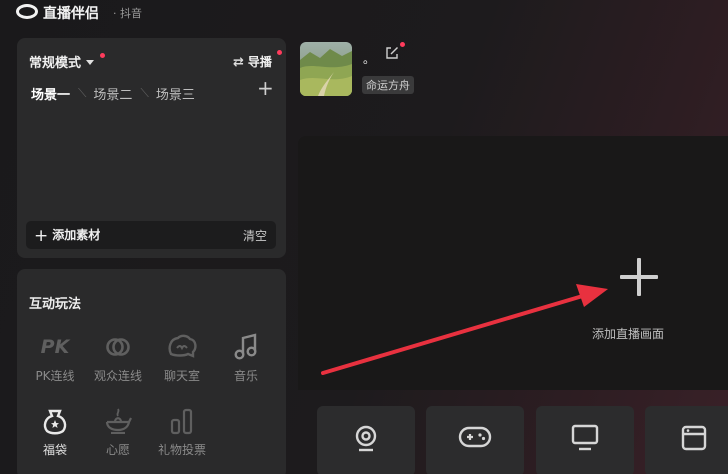  What do you see at coordinates (245, 376) in the screenshot?
I see `feature-label: 音乐` at bounding box center [245, 376].